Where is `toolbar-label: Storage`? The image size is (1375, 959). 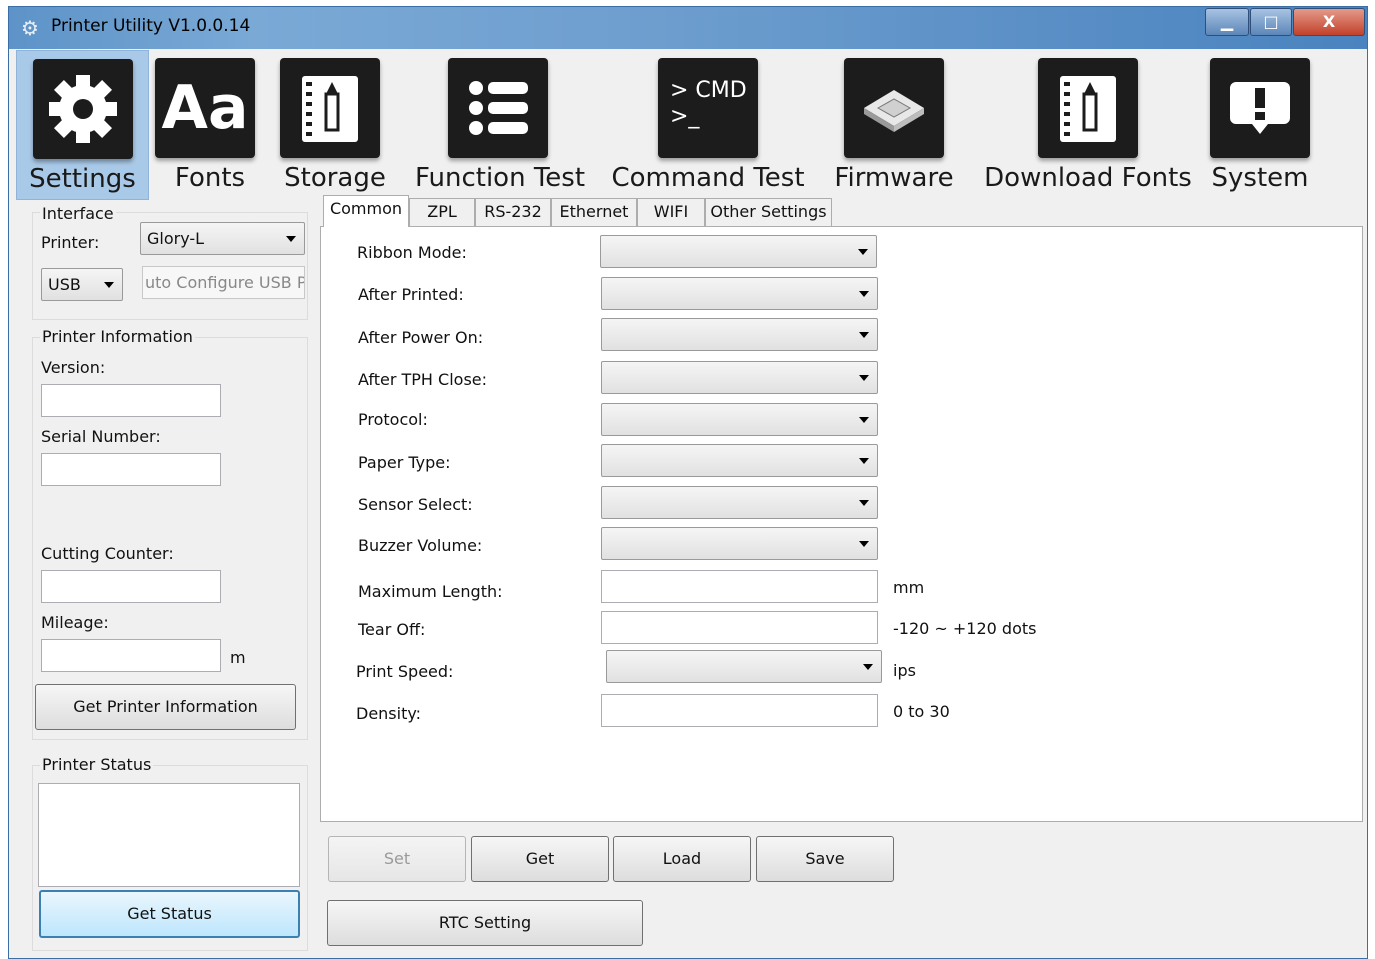
toolbar-label: Storage is located at coordinates (335, 178).